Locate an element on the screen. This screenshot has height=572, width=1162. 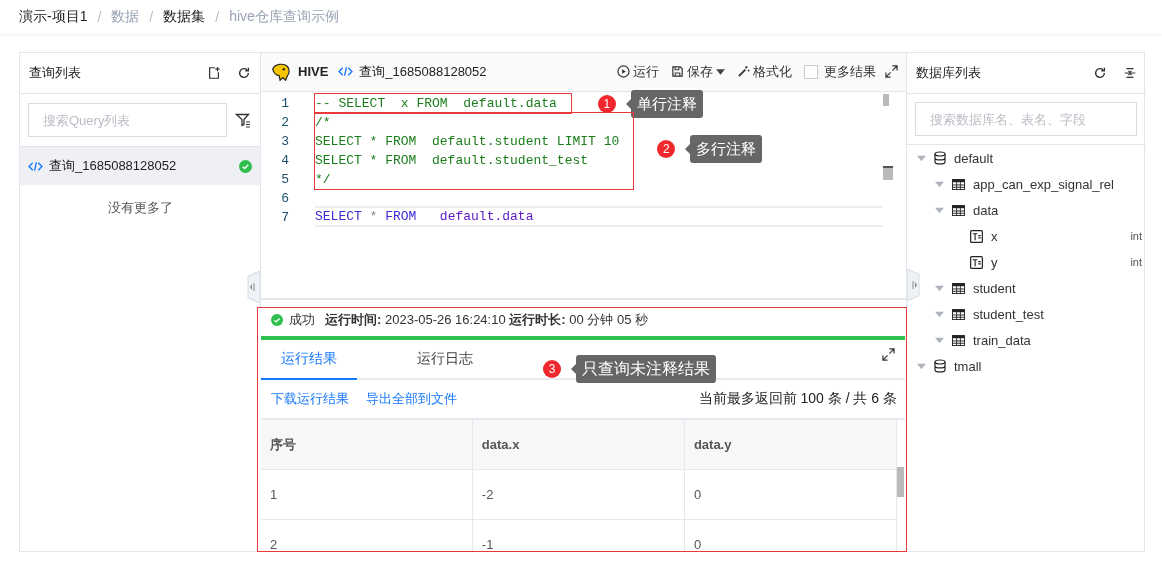
search-field: 搜索数据库名、表名、字段 is located at coordinates (1026, 119).